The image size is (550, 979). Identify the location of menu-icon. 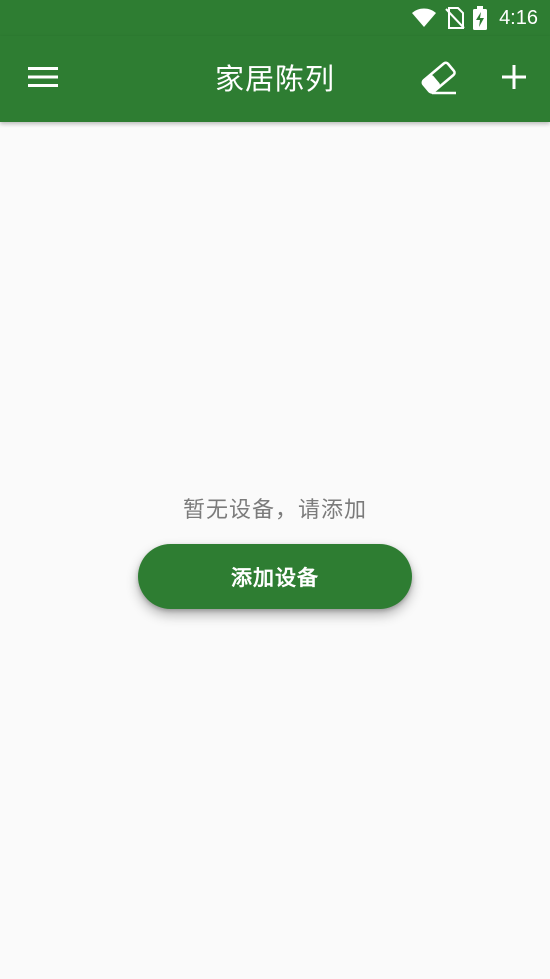
(43, 79).